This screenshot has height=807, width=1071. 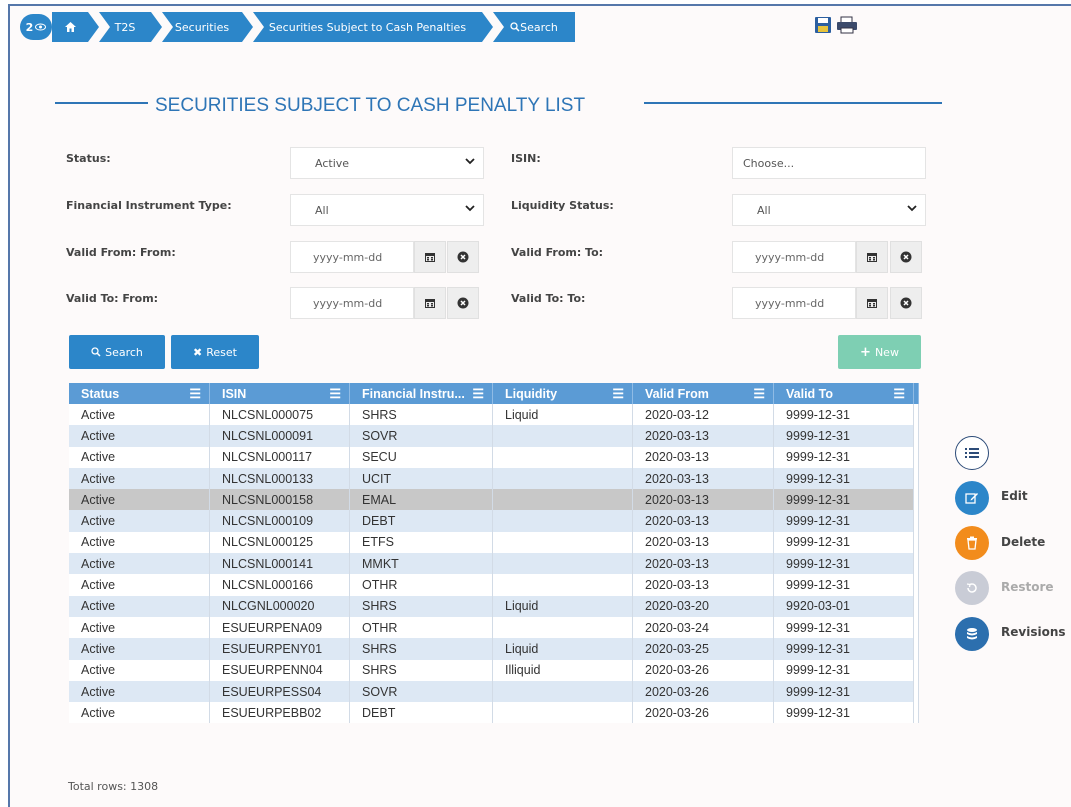 What do you see at coordinates (972, 453) in the screenshot?
I see `details-button` at bounding box center [972, 453].